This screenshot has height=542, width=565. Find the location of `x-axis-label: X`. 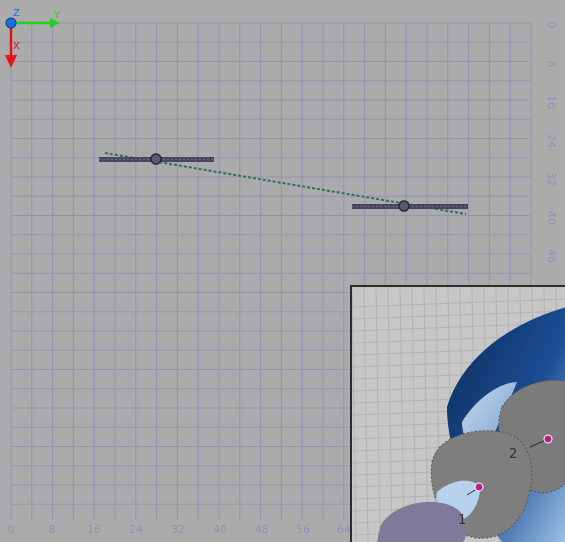

x-axis-label: X is located at coordinates (16, 46).